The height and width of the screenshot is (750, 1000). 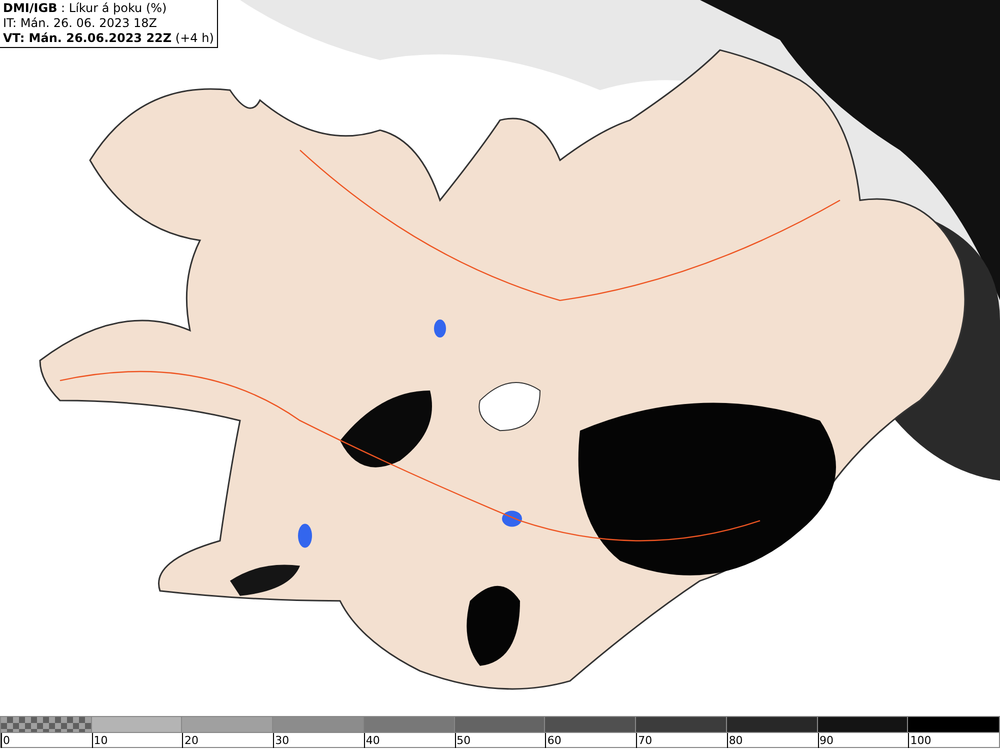 What do you see at coordinates (5, 740) in the screenshot?
I see `legend-label: 0` at bounding box center [5, 740].